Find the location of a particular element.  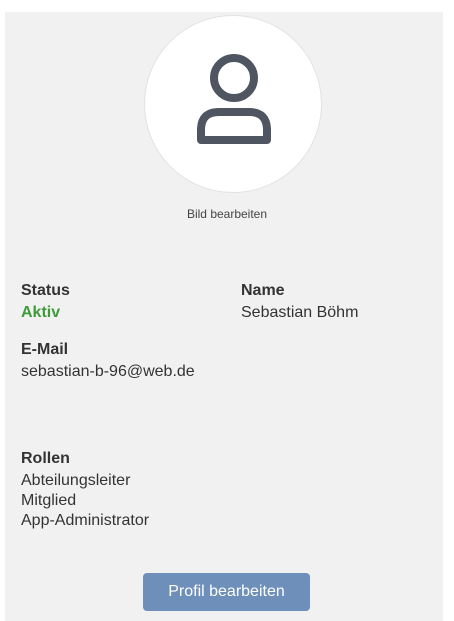

name-label: Name is located at coordinates (263, 290).